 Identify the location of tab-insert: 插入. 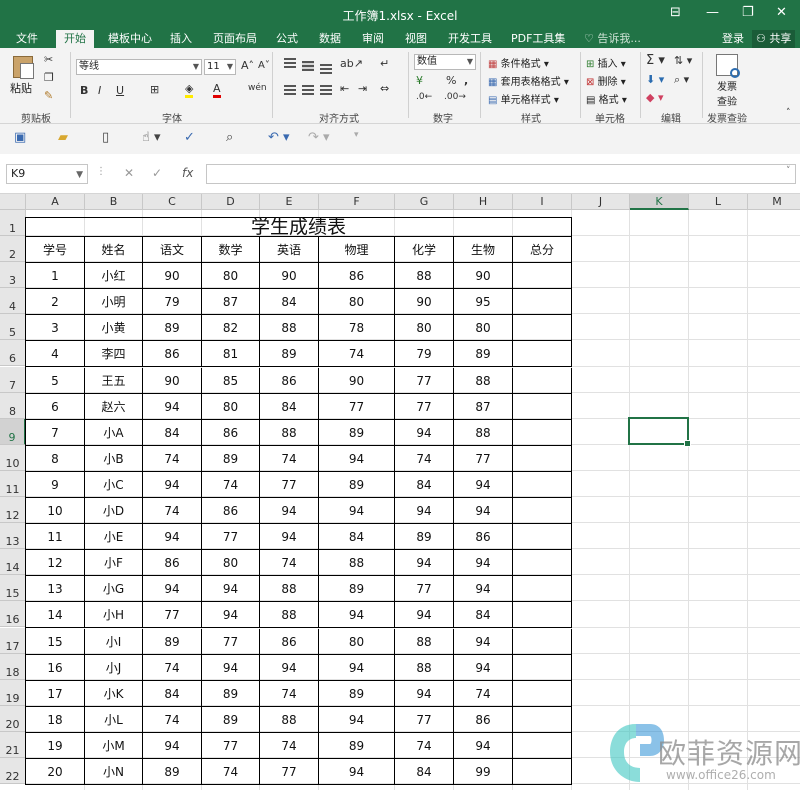
(181, 39).